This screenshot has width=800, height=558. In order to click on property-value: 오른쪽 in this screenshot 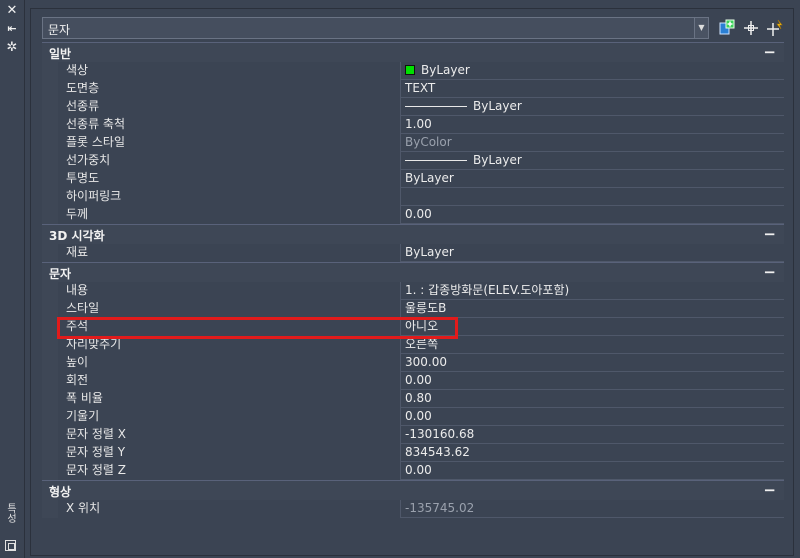, I will do `click(593, 345)`.